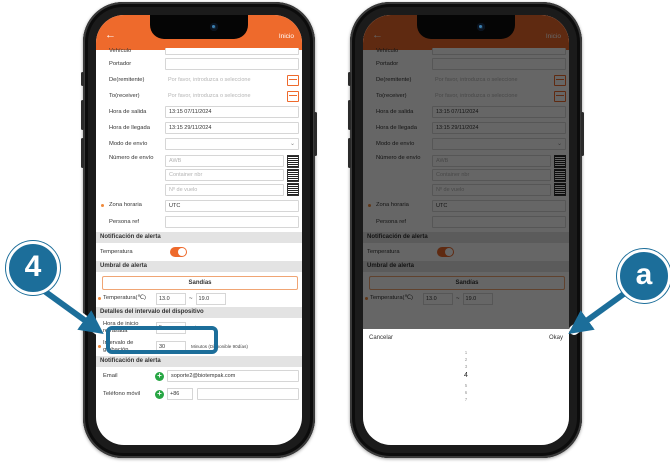 This screenshot has width=670, height=463. I want to click on step-number-badge: 4, so click(33, 268).